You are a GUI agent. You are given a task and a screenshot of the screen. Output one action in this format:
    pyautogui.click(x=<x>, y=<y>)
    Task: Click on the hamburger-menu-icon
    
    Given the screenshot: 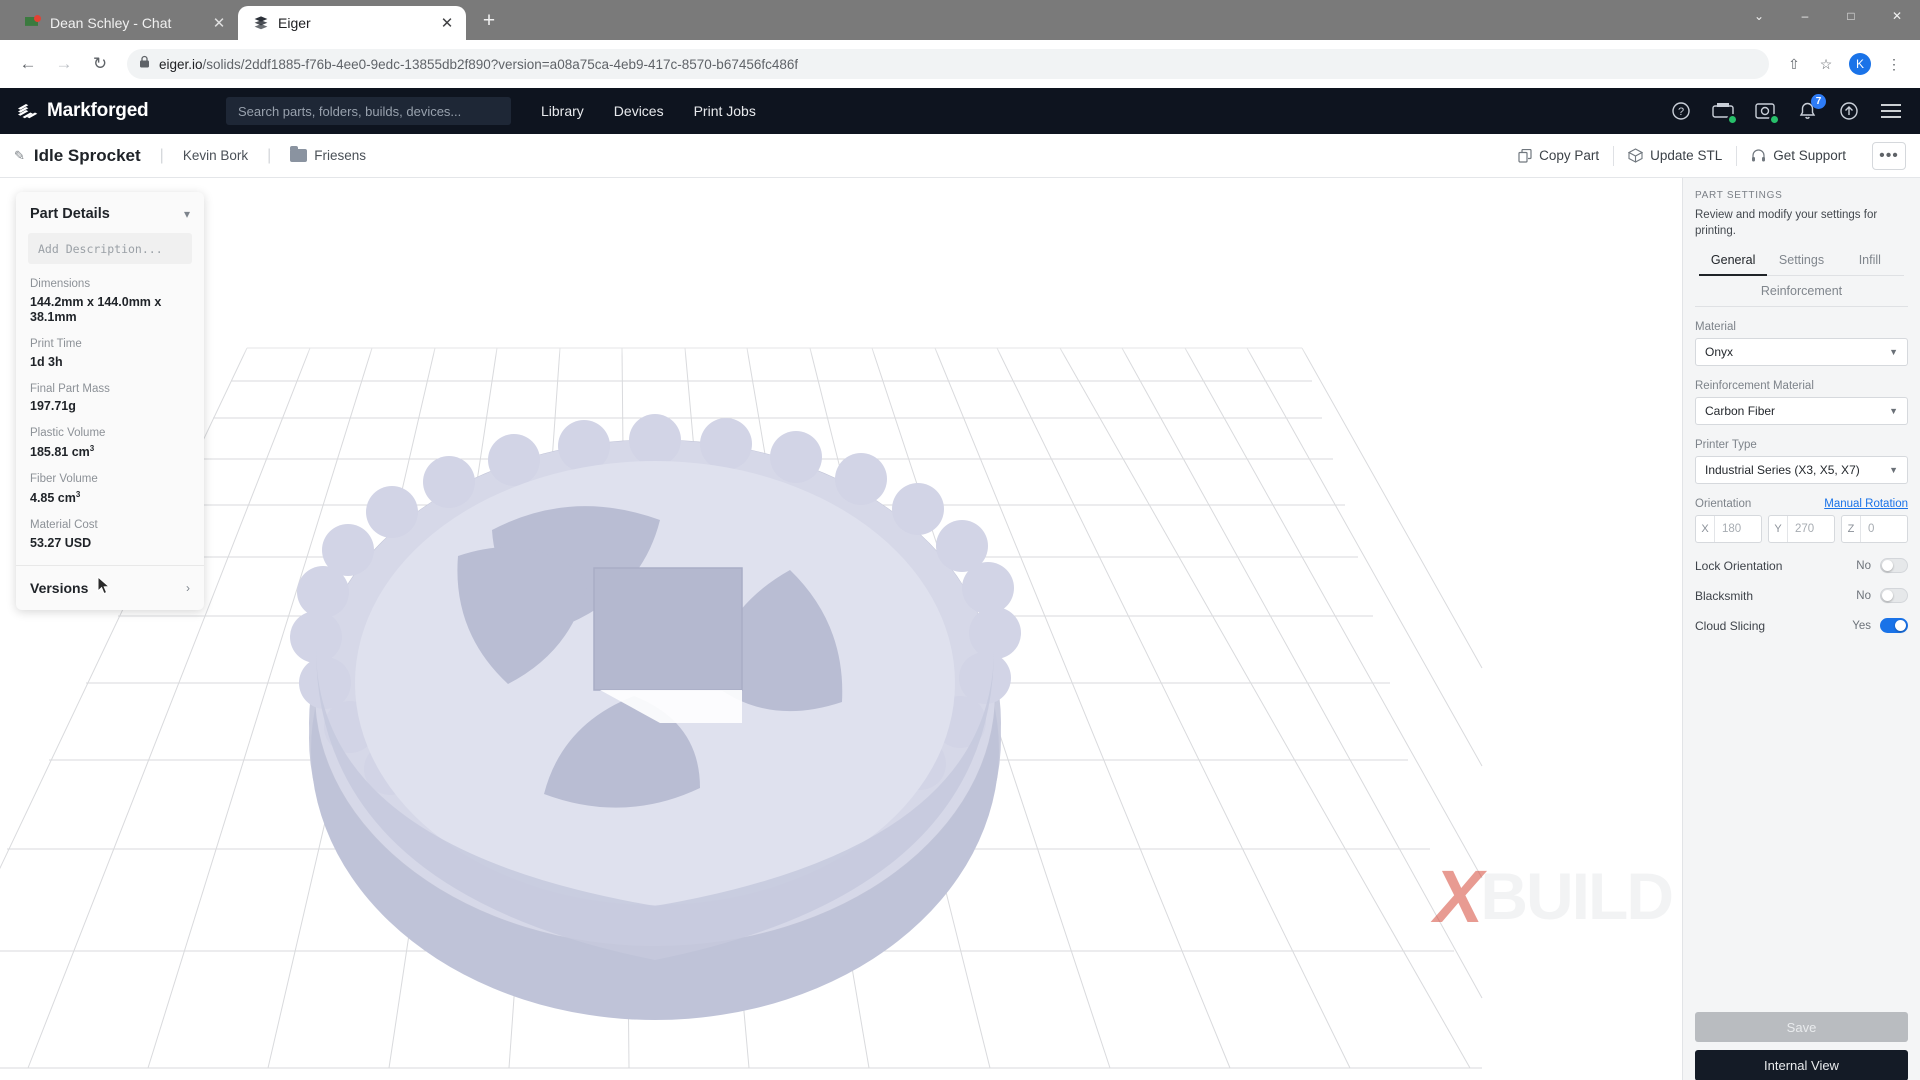 What is the action you would take?
    pyautogui.click(x=1891, y=111)
    